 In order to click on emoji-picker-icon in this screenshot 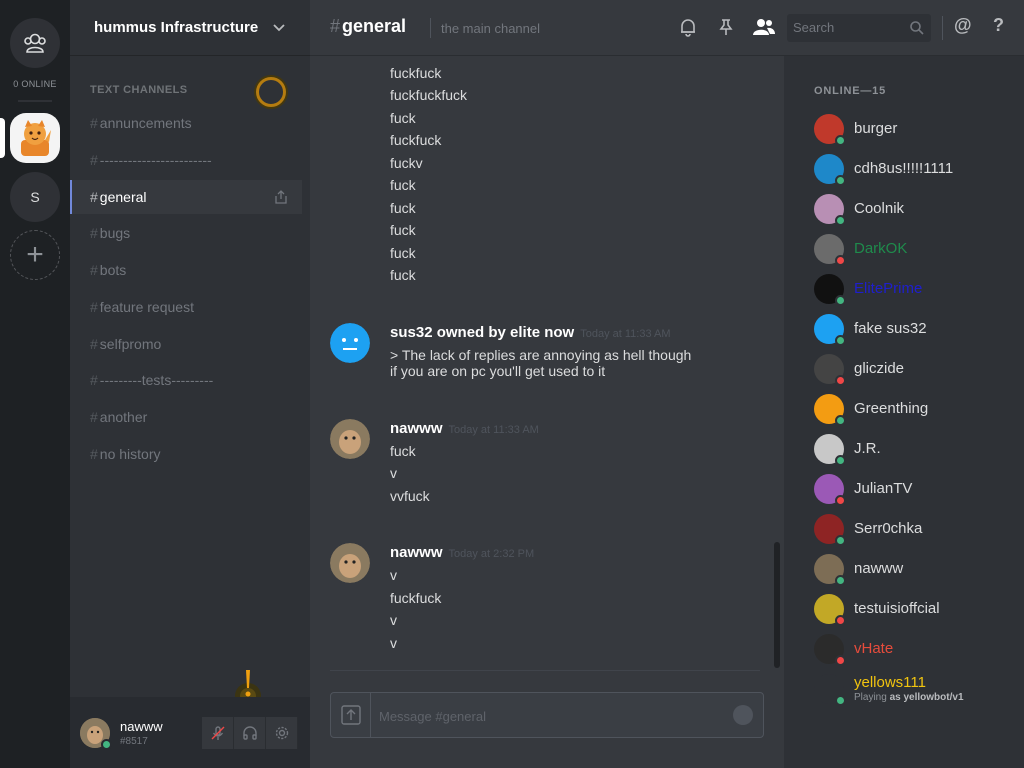, I will do `click(743, 715)`.